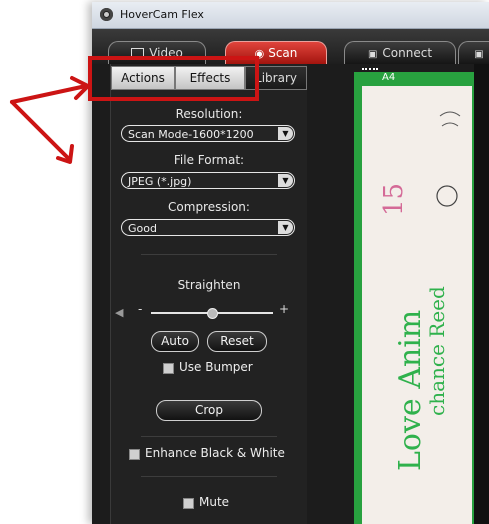 This screenshot has height=524, width=489. Describe the element at coordinates (173, 78) in the screenshot. I see `annotation-highlight-box` at that location.